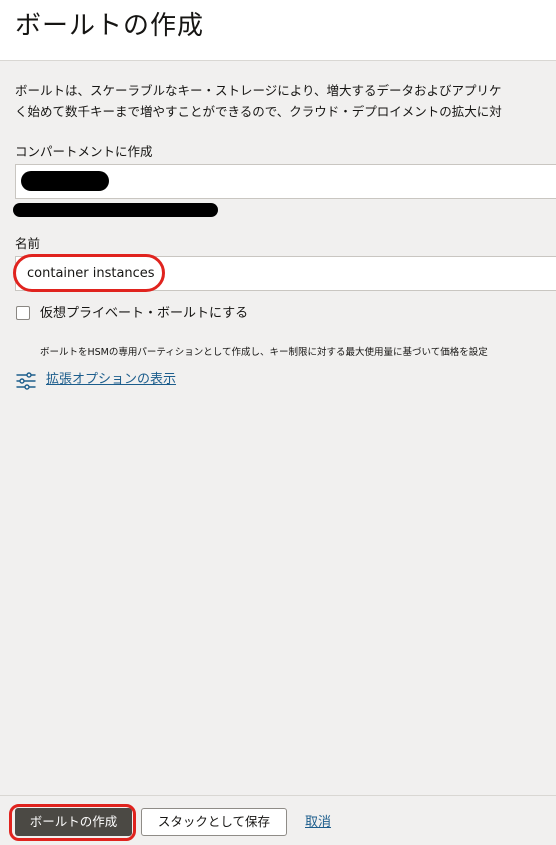 The height and width of the screenshot is (845, 556). What do you see at coordinates (72, 822) in the screenshot?
I see `create-button-highlight-annotation` at bounding box center [72, 822].